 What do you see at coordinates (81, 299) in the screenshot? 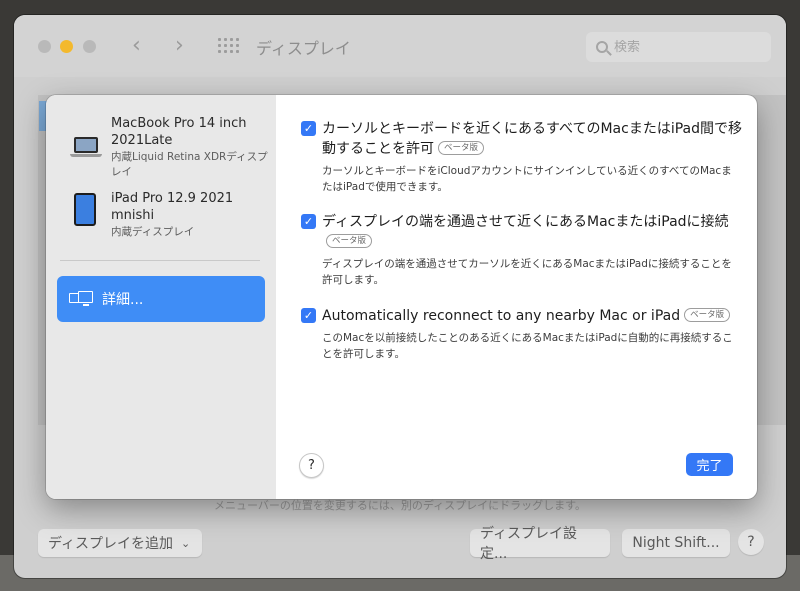
I see `displays-icon` at bounding box center [81, 299].